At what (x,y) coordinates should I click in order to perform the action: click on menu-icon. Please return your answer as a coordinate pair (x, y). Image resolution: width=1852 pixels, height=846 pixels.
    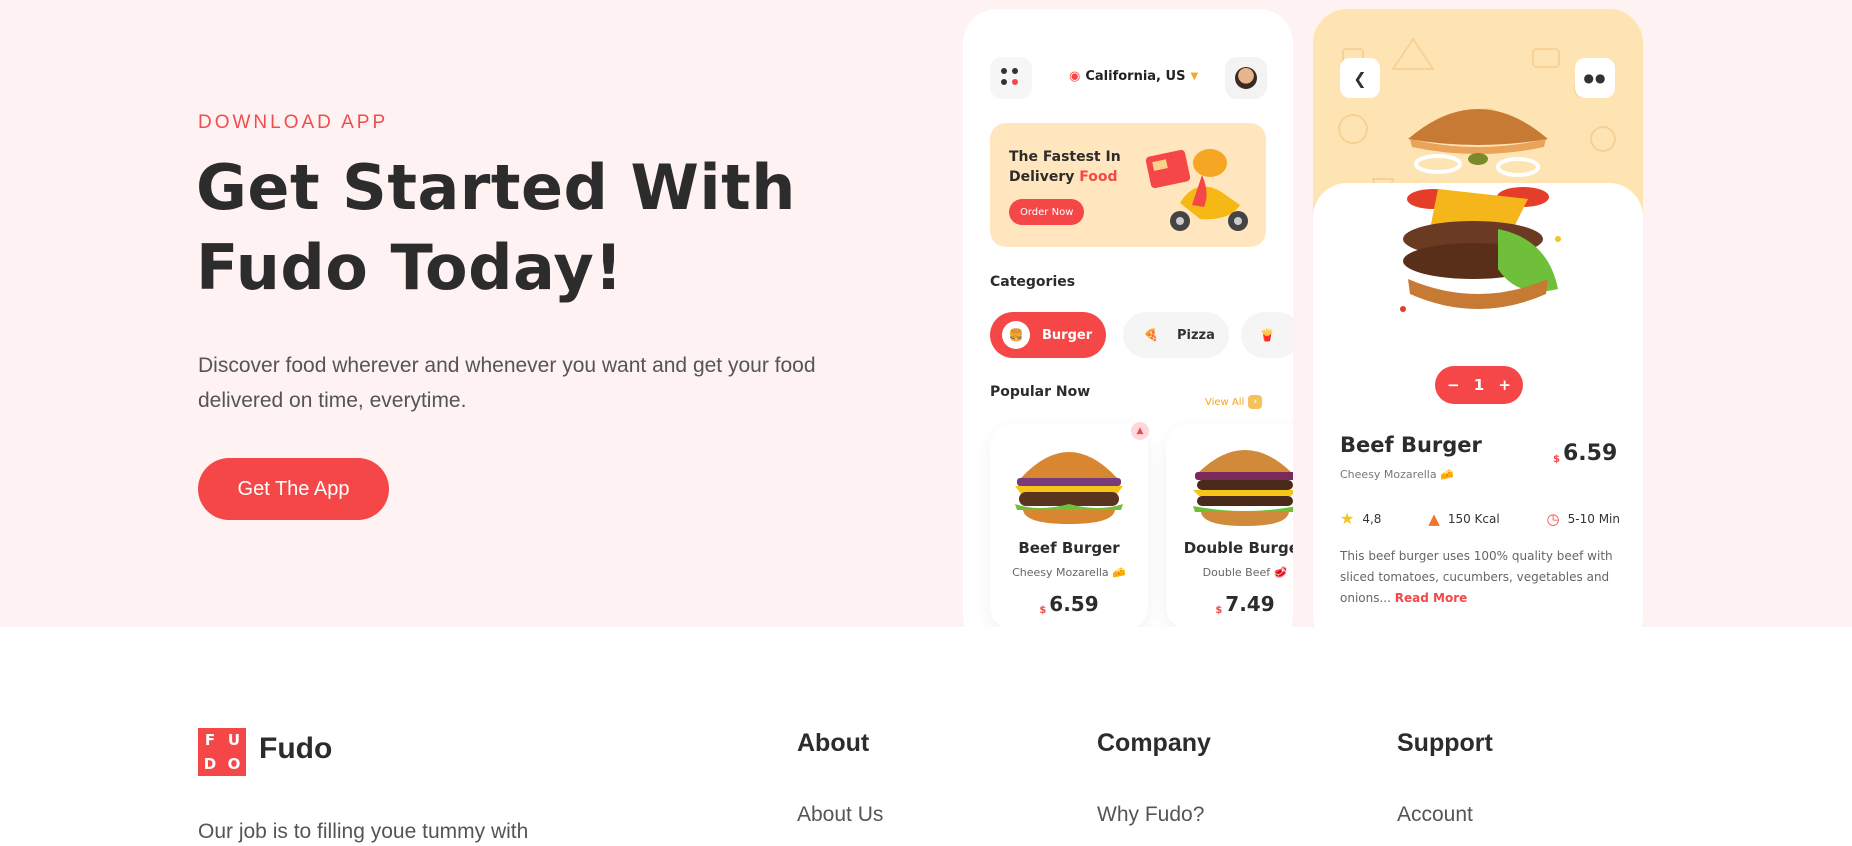
    Looking at the image, I should click on (1011, 78).